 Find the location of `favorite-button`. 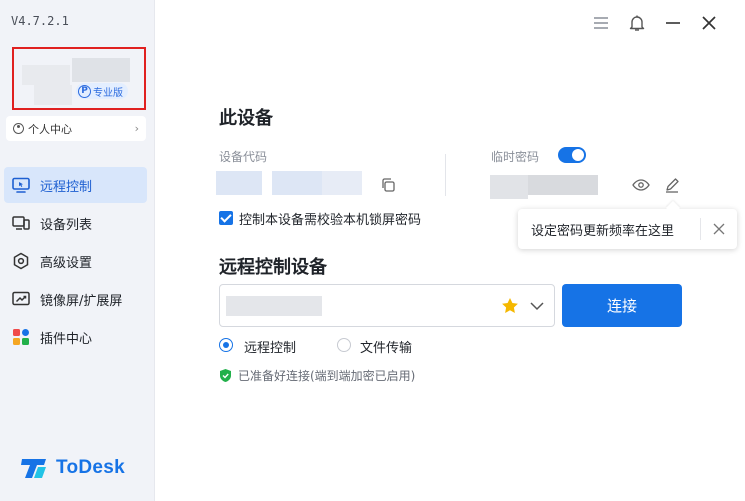

favorite-button is located at coordinates (510, 307).